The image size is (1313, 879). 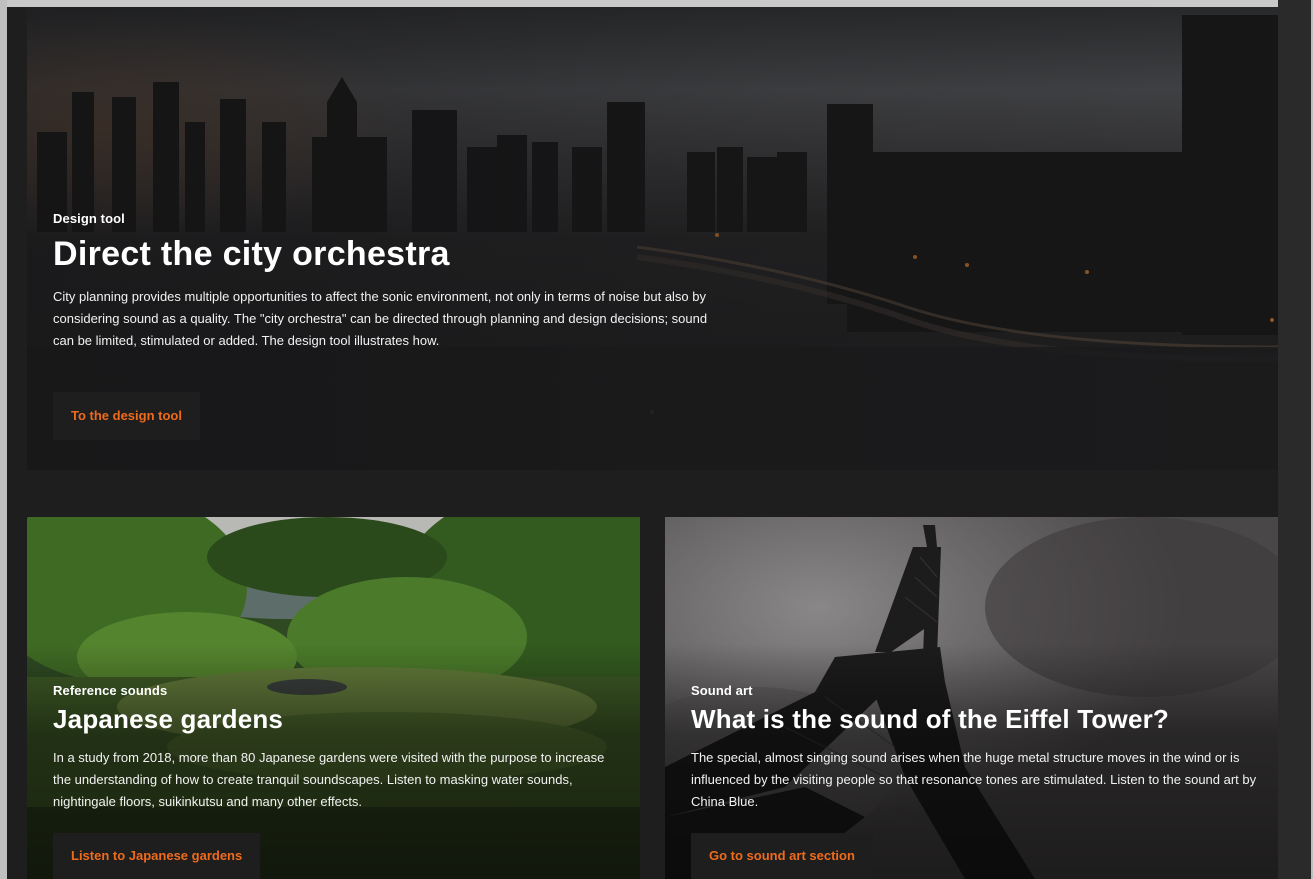 What do you see at coordinates (782, 856) in the screenshot?
I see `sound-art-button: Go to sound art section` at bounding box center [782, 856].